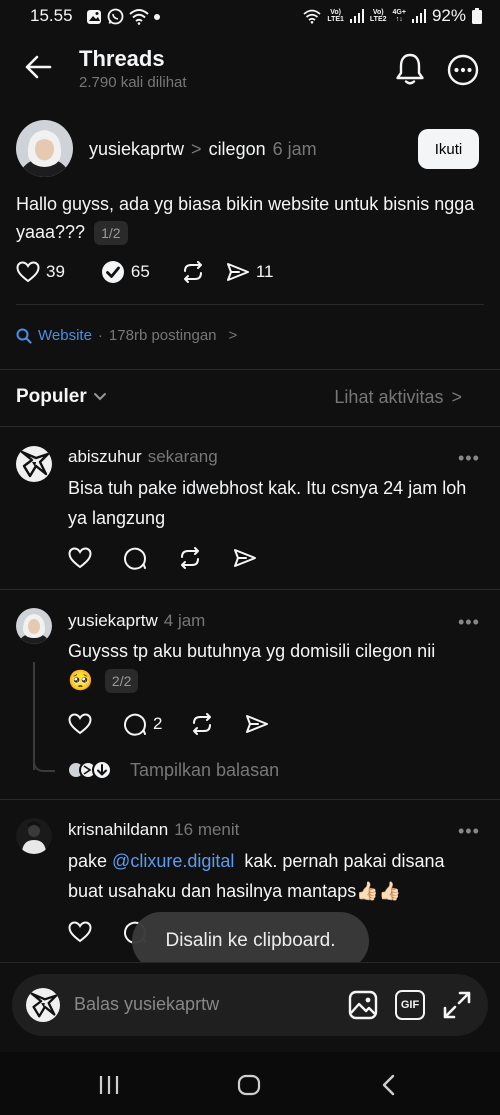 This screenshot has height=1115, width=500. What do you see at coordinates (65, 335) in the screenshot?
I see `topic-name: Website` at bounding box center [65, 335].